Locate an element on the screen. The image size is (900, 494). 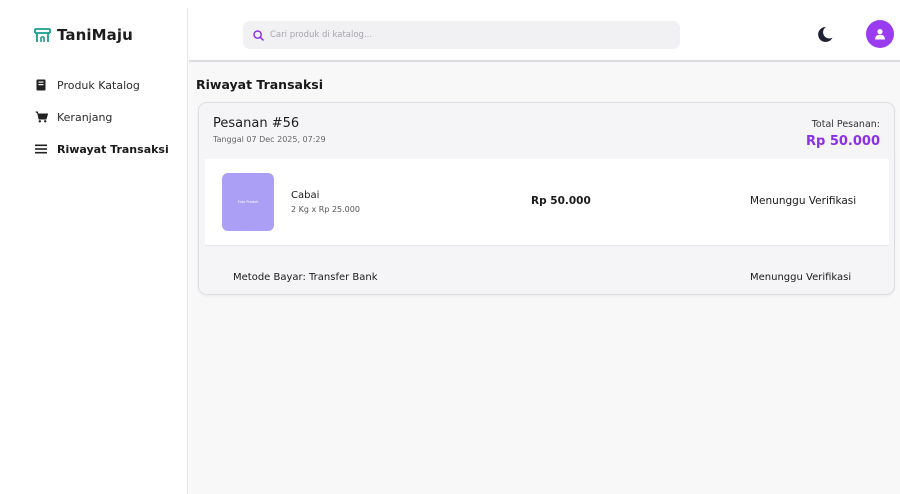
sidebar-item-label: Produk Katalog is located at coordinates (98, 85).